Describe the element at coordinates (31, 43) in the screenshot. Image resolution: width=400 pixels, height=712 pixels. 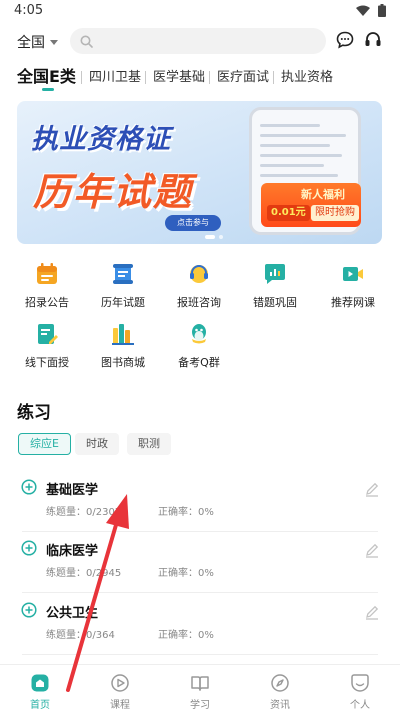
I see `region-label: 全国` at that location.